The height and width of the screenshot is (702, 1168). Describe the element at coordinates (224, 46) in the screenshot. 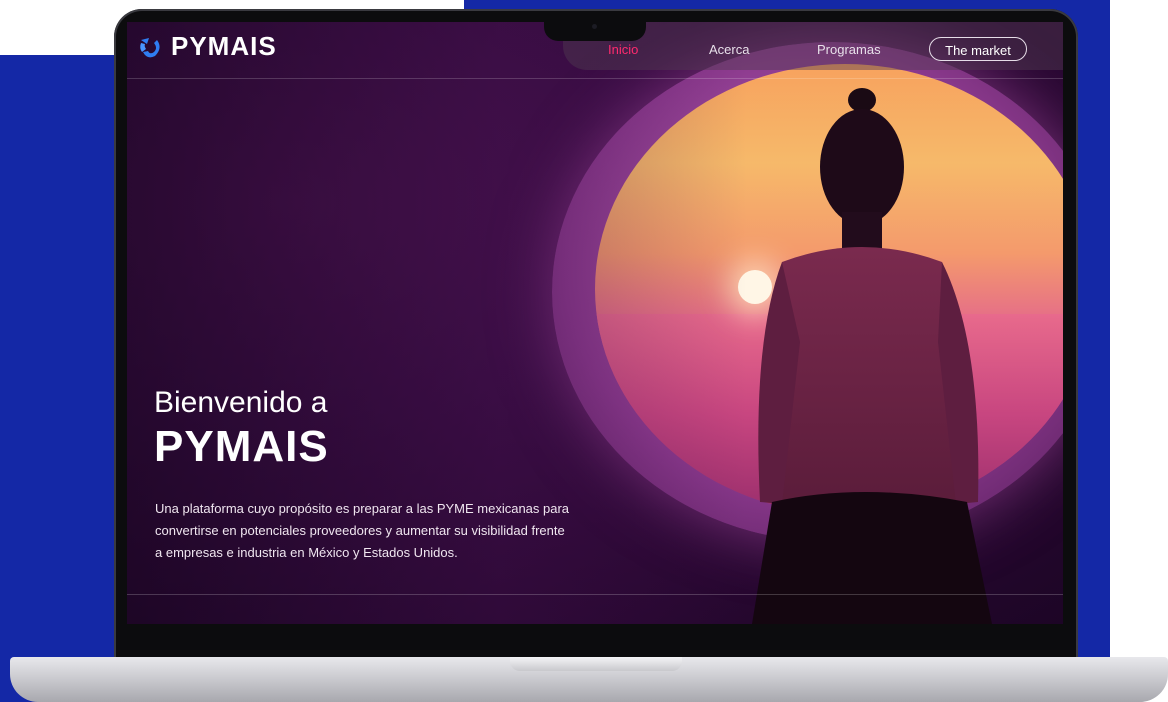

I see `brand-name: PYMAIS` at that location.